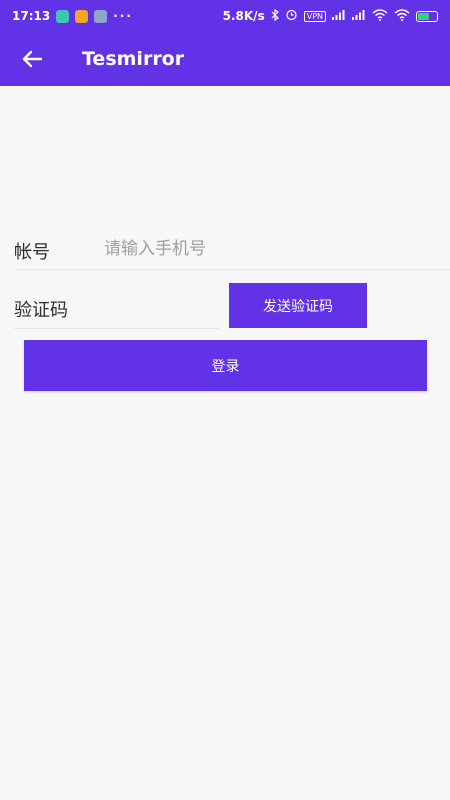  What do you see at coordinates (41, 310) in the screenshot?
I see `verification-code-label: 验证码` at bounding box center [41, 310].